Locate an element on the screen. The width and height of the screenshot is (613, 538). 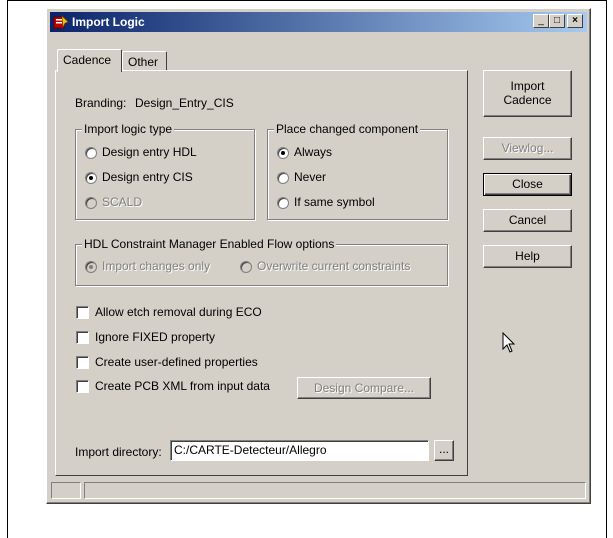
minimize-icon: _ is located at coordinates (541, 20).